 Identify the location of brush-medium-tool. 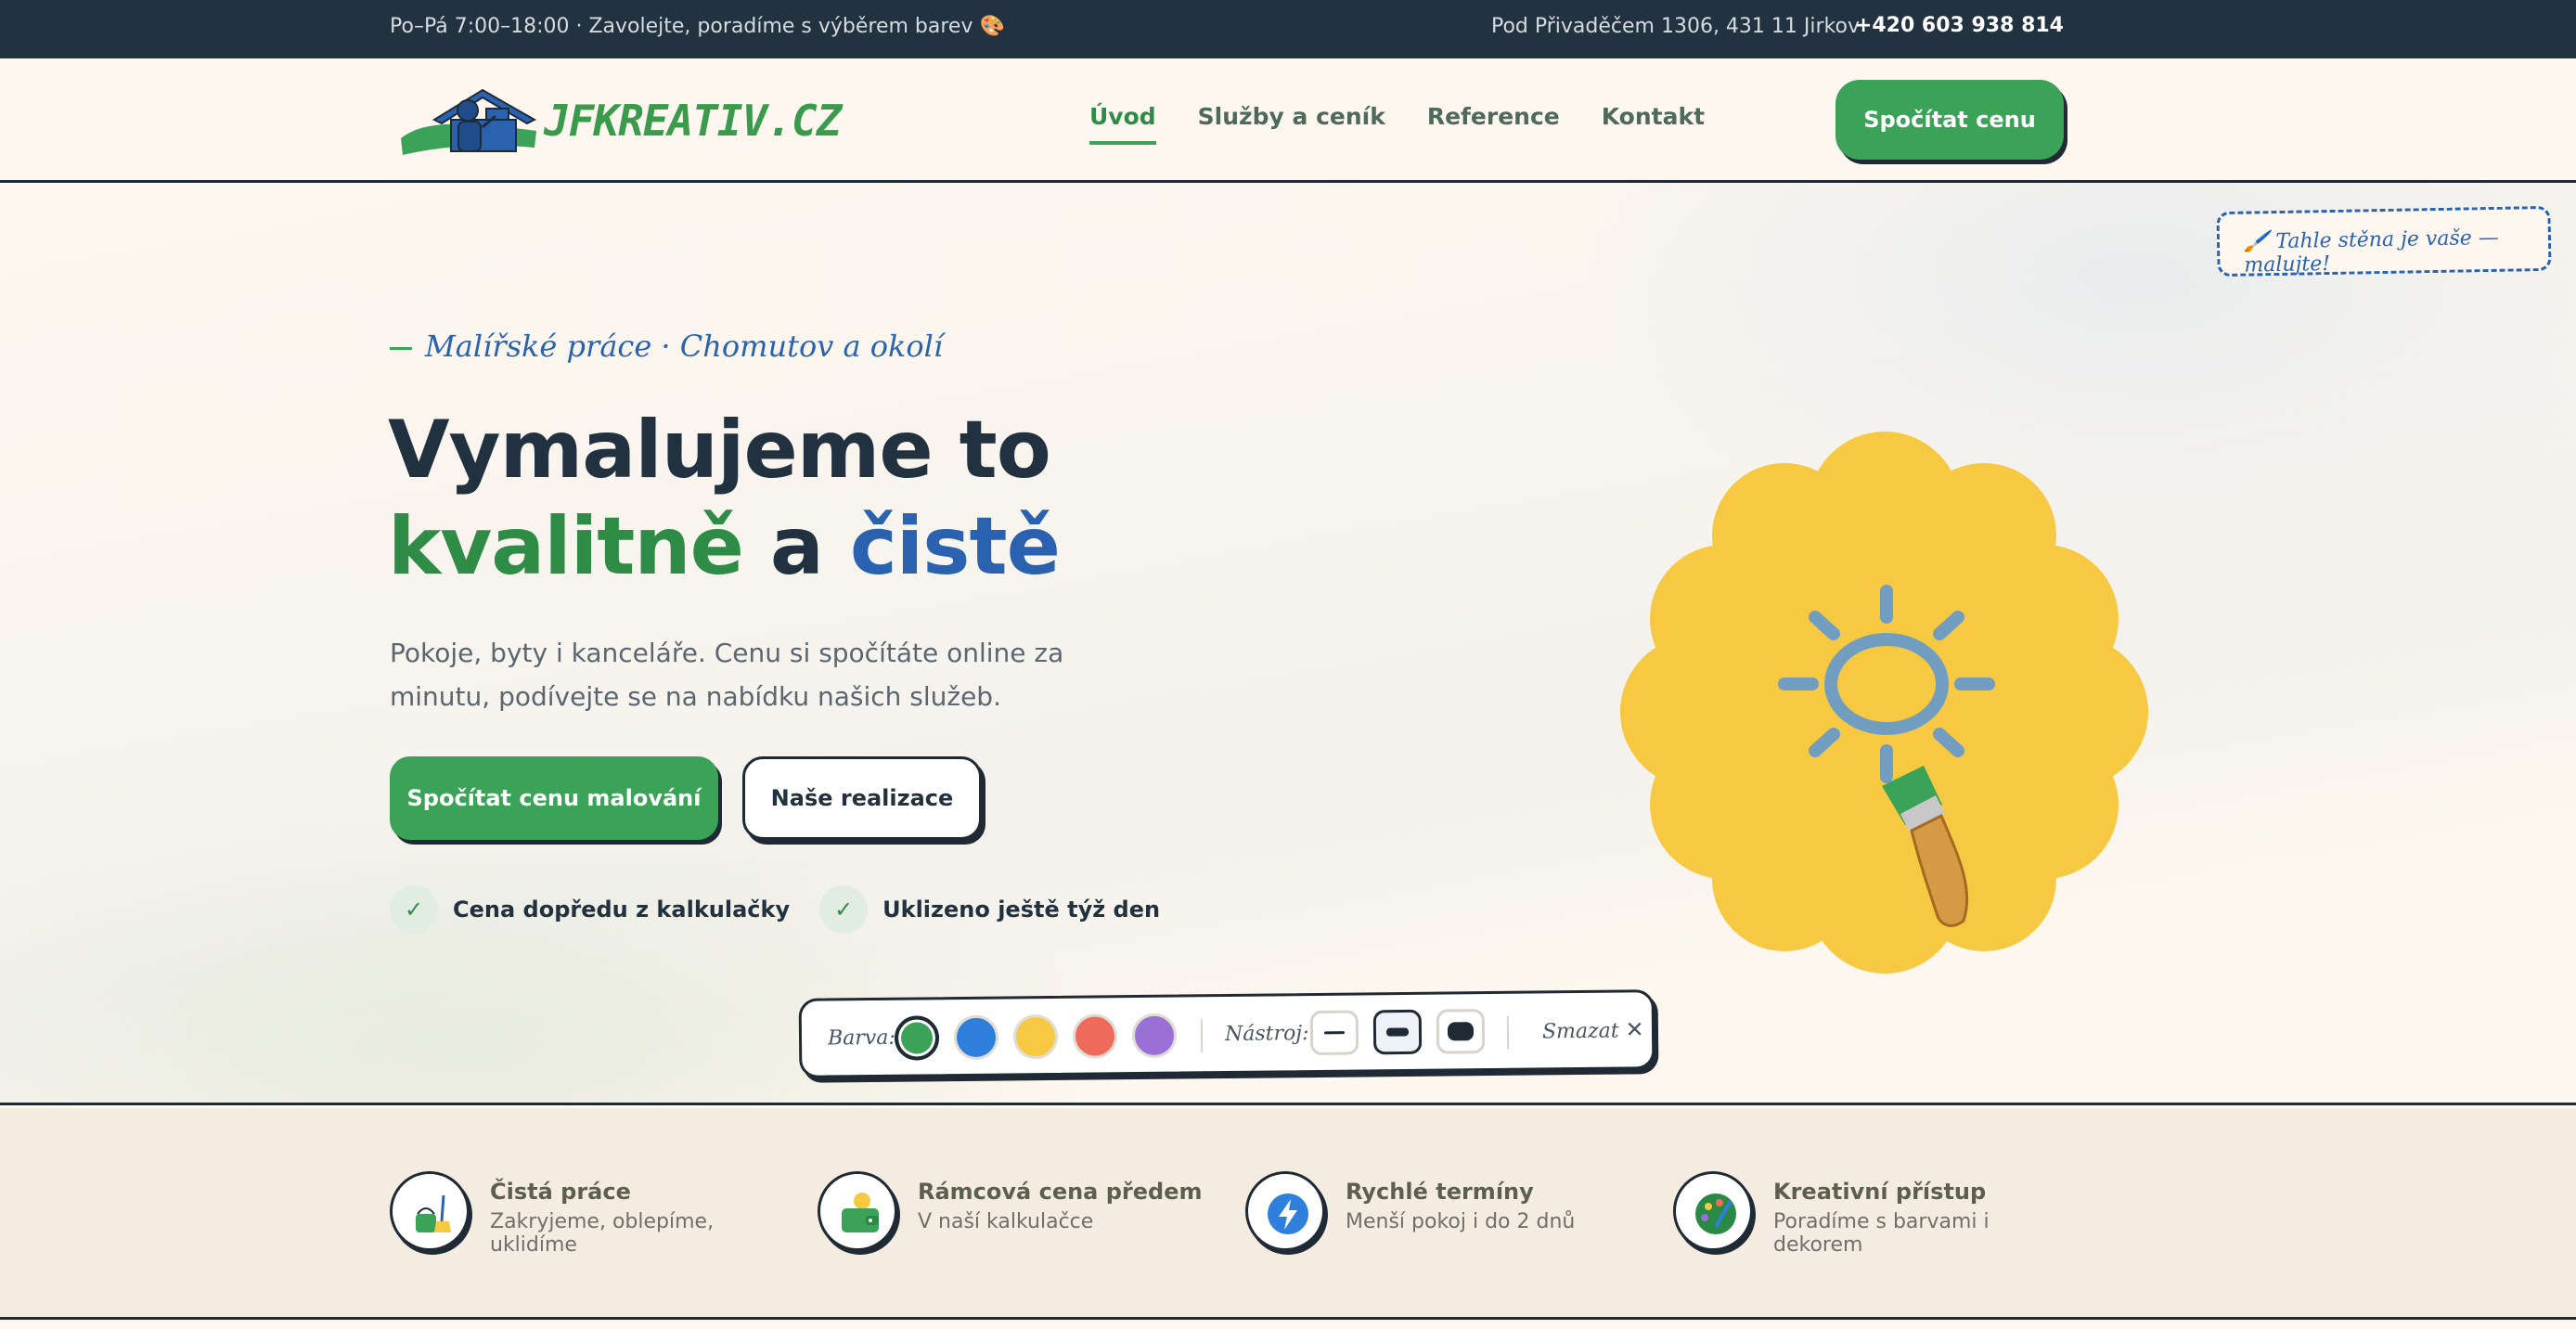
(1397, 1032).